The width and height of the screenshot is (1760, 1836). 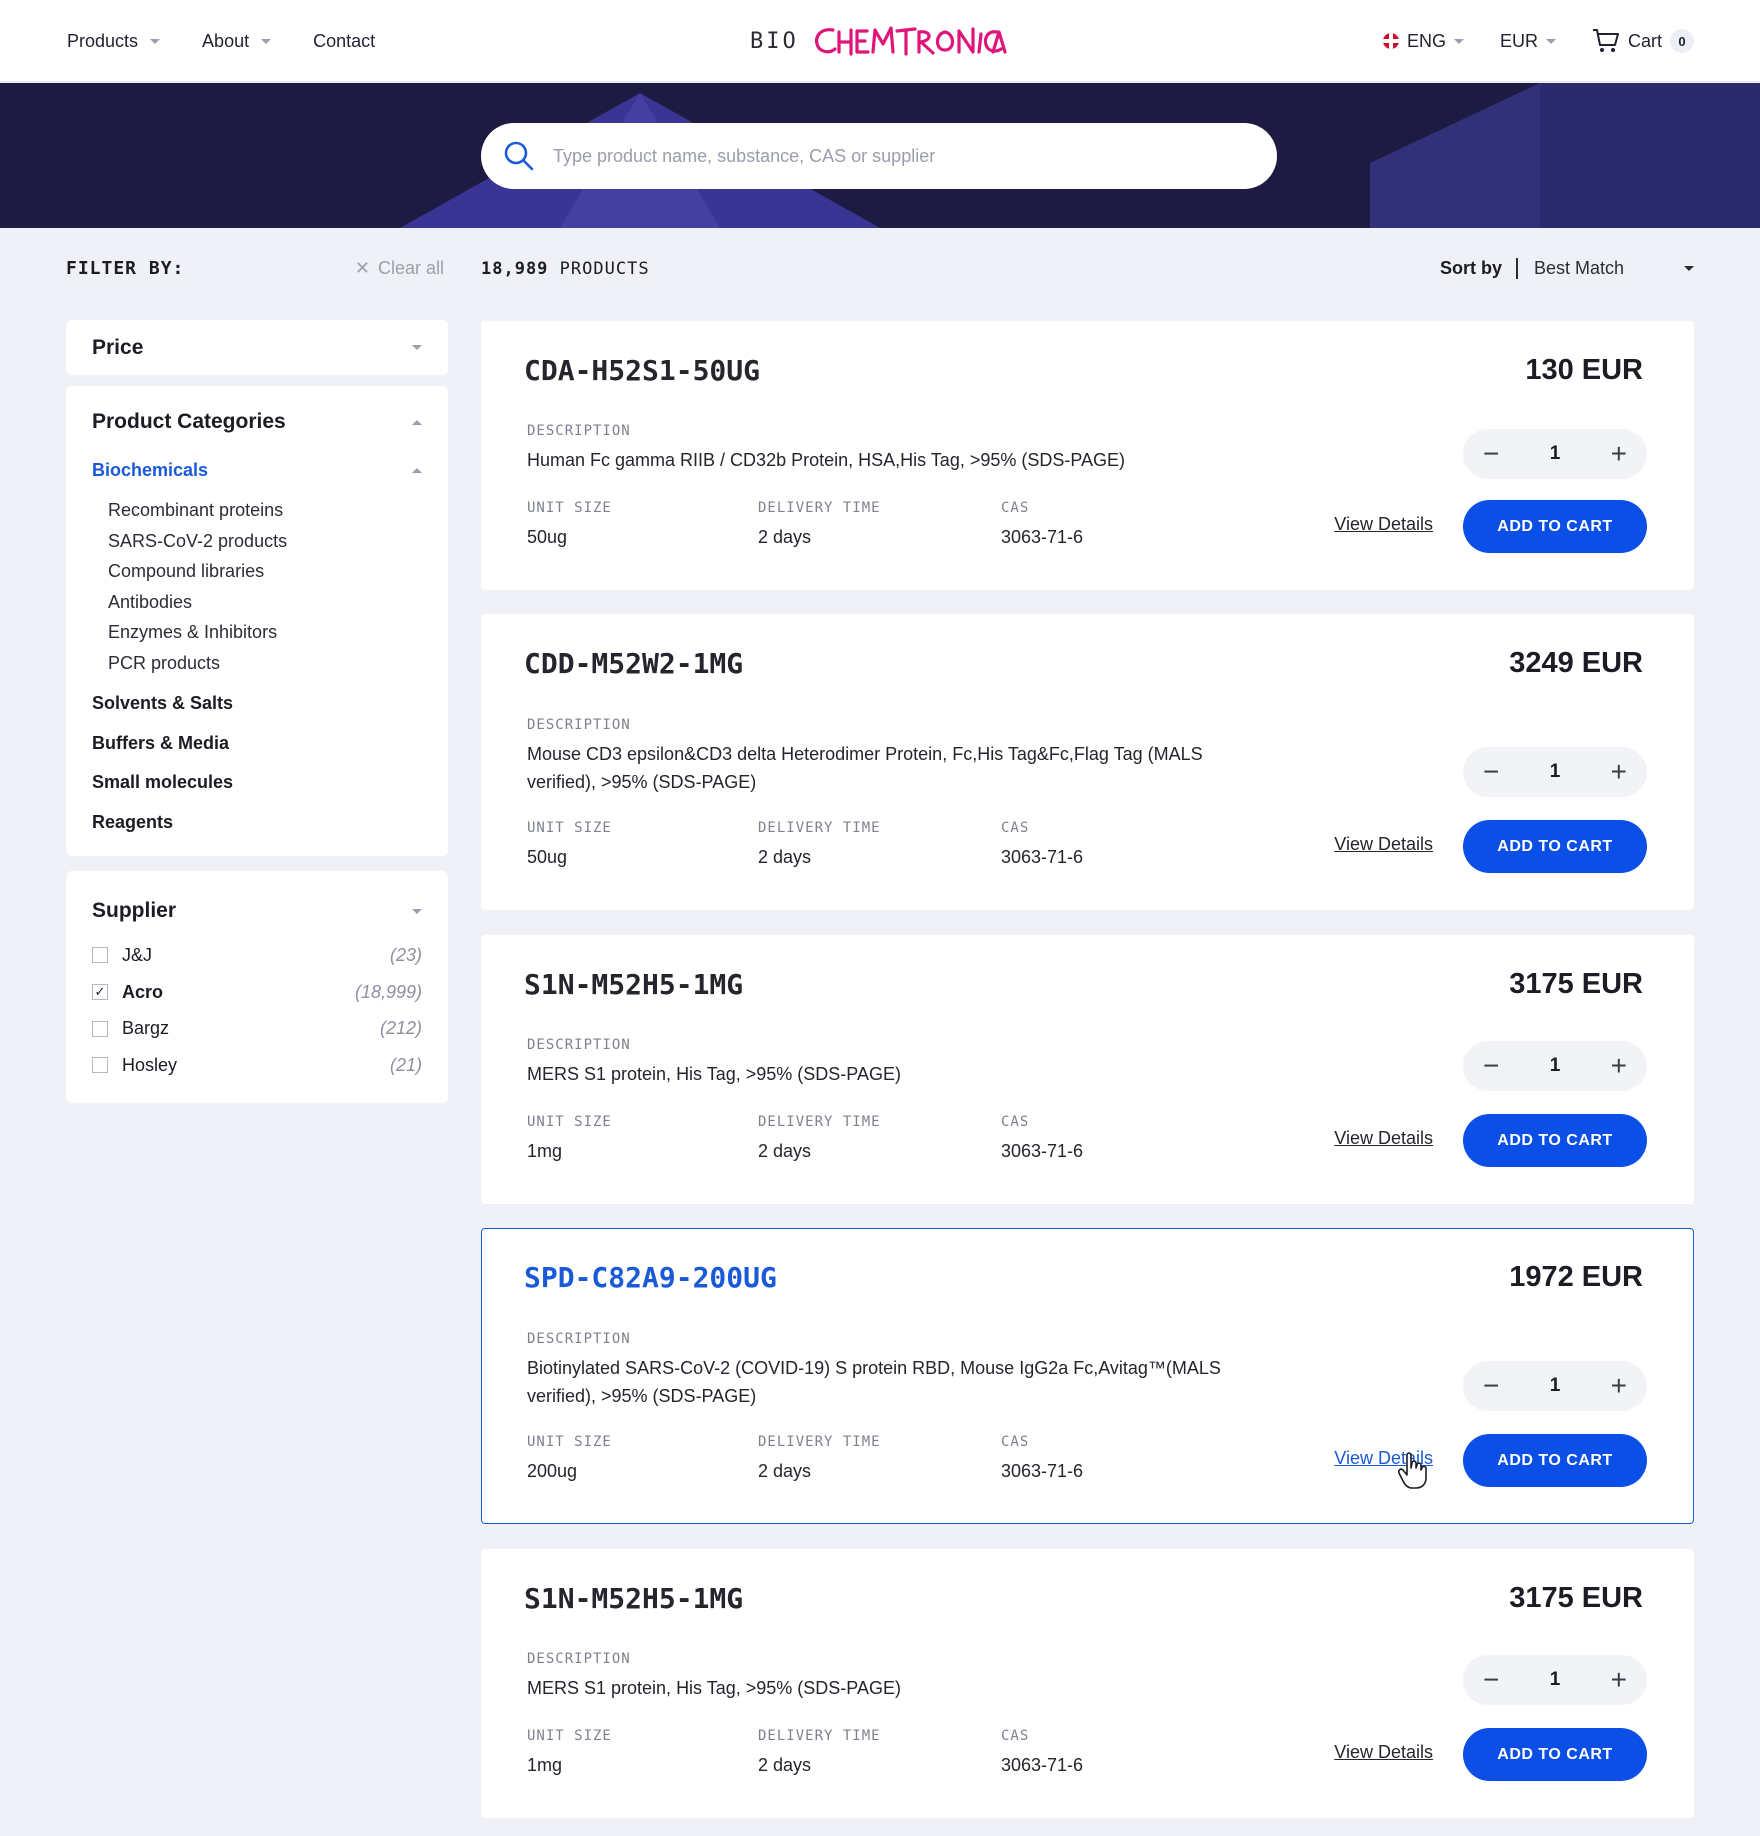 I want to click on supplier-option: Bargz (212), so click(x=257, y=1028).